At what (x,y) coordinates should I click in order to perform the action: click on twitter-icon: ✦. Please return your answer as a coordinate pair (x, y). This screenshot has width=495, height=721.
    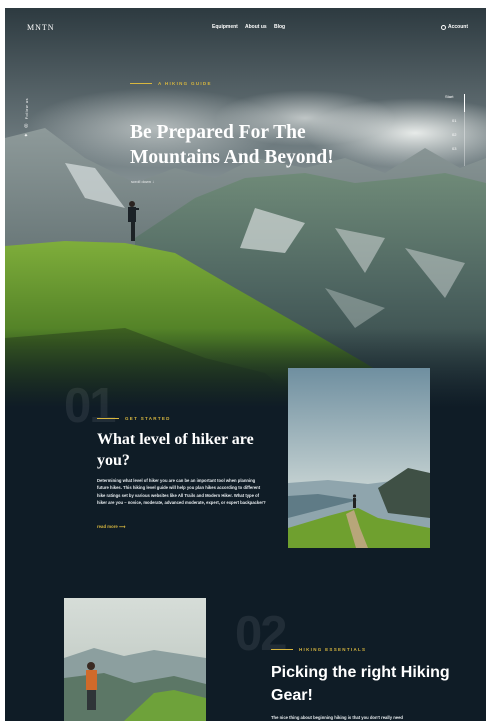
    Looking at the image, I should click on (26, 136).